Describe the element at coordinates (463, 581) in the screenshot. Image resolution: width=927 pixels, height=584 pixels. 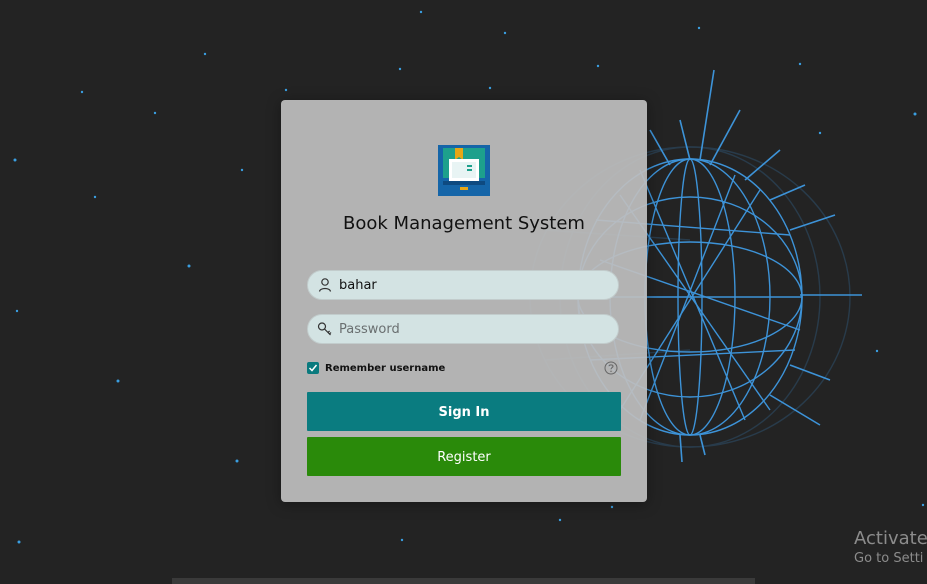
I see `taskbar-strip` at that location.